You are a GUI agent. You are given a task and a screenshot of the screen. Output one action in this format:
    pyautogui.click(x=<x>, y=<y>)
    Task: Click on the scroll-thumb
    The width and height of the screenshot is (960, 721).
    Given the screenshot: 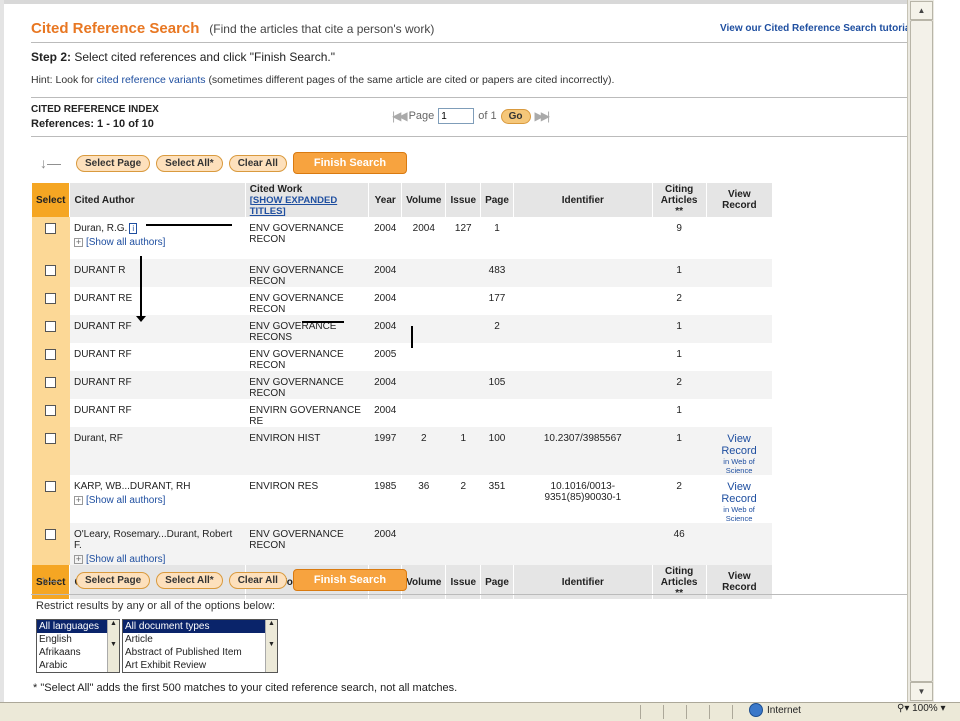 What is the action you would take?
    pyautogui.click(x=921, y=351)
    